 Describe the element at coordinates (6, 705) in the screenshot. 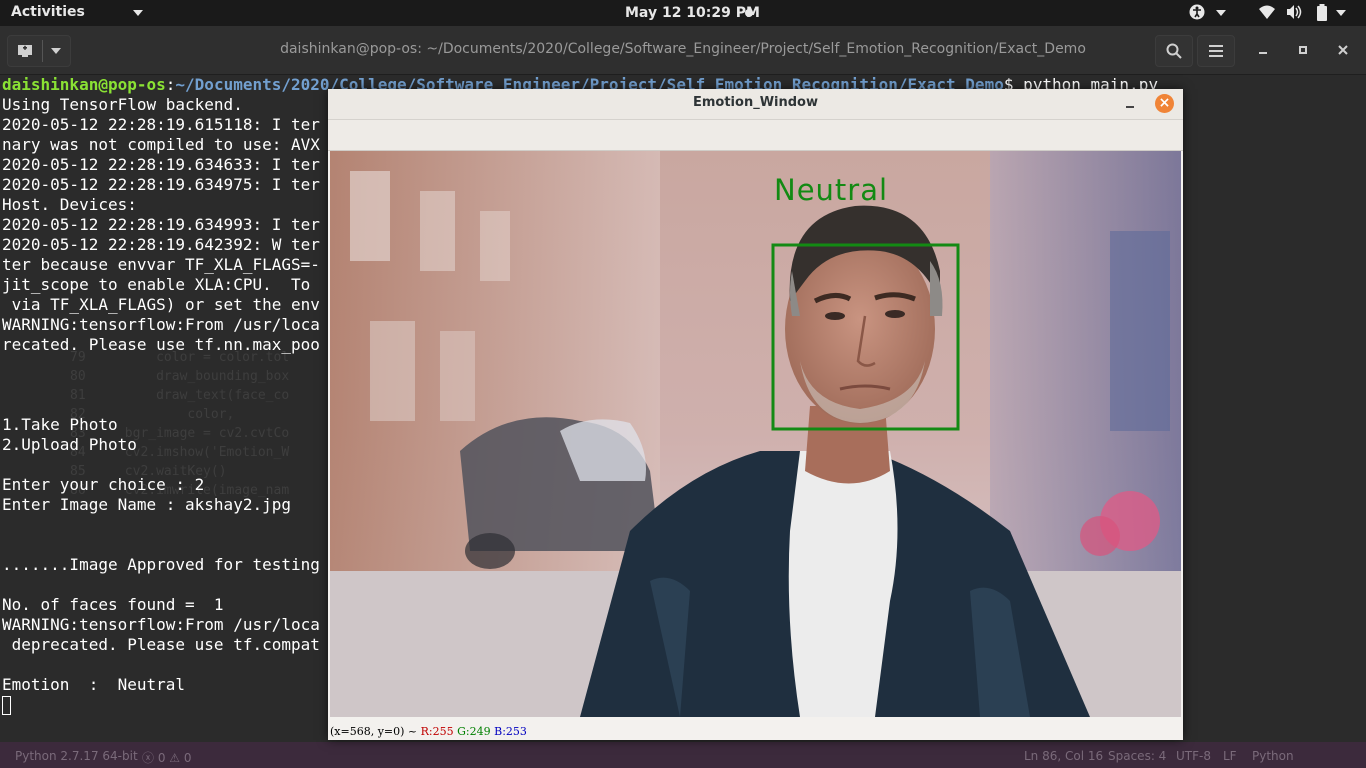

I see `terminal-cursor` at that location.